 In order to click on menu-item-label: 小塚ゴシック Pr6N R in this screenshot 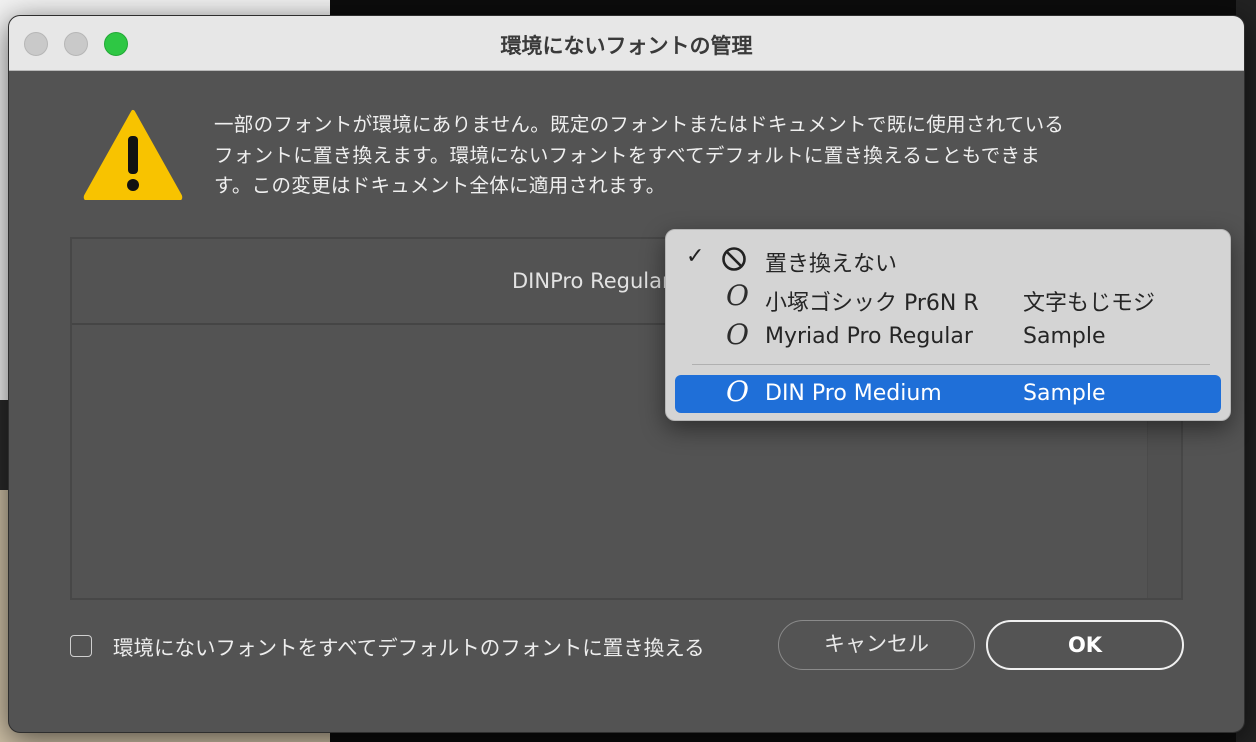, I will do `click(872, 303)`.